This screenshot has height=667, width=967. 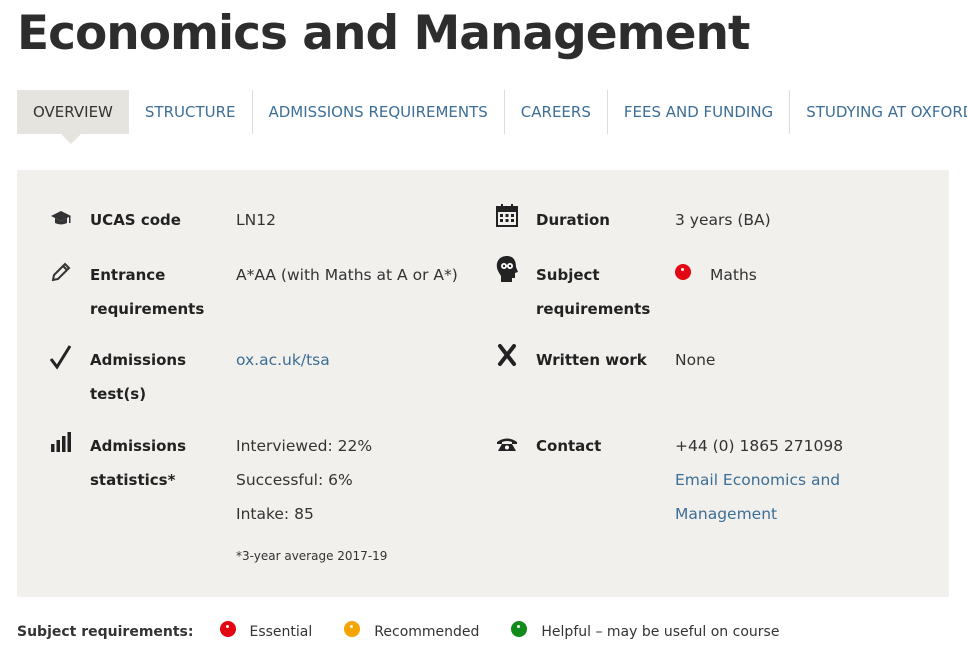 I want to click on subject-label-line2: requirements, so click(x=593, y=309).